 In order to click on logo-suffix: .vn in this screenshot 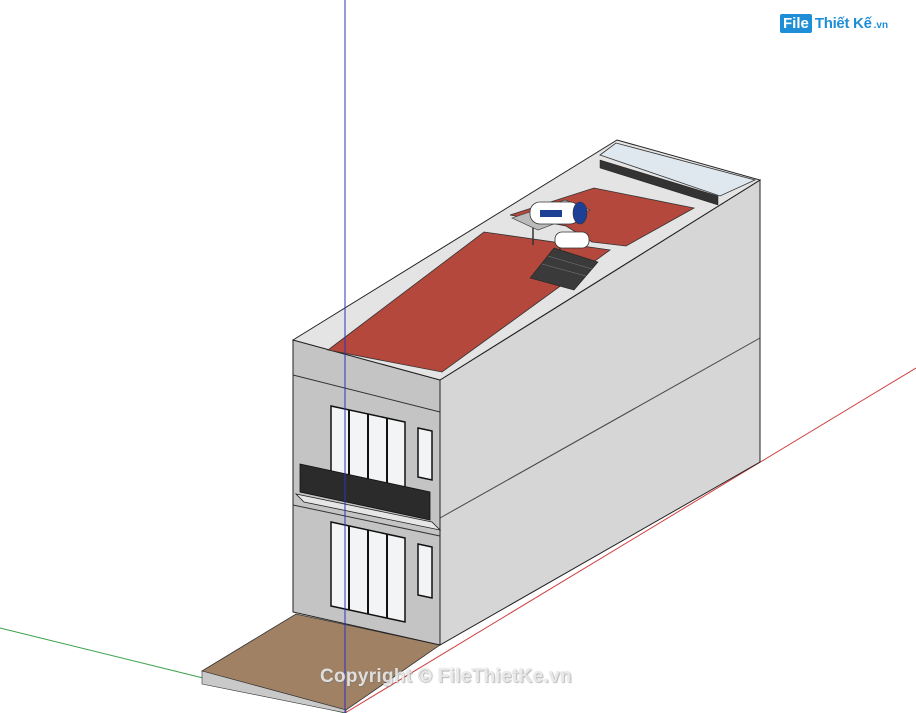, I will do `click(881, 25)`.